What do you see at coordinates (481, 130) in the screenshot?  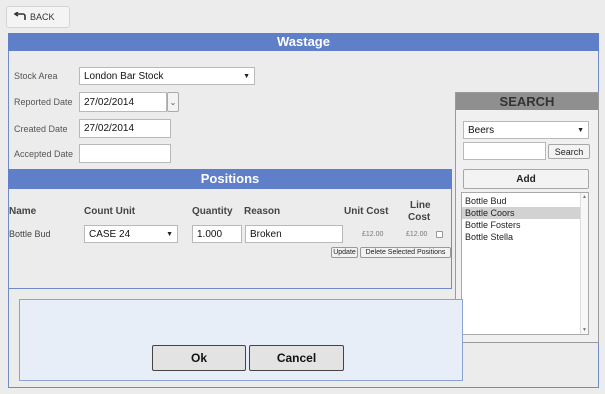 I see `search-category-value: Beers` at bounding box center [481, 130].